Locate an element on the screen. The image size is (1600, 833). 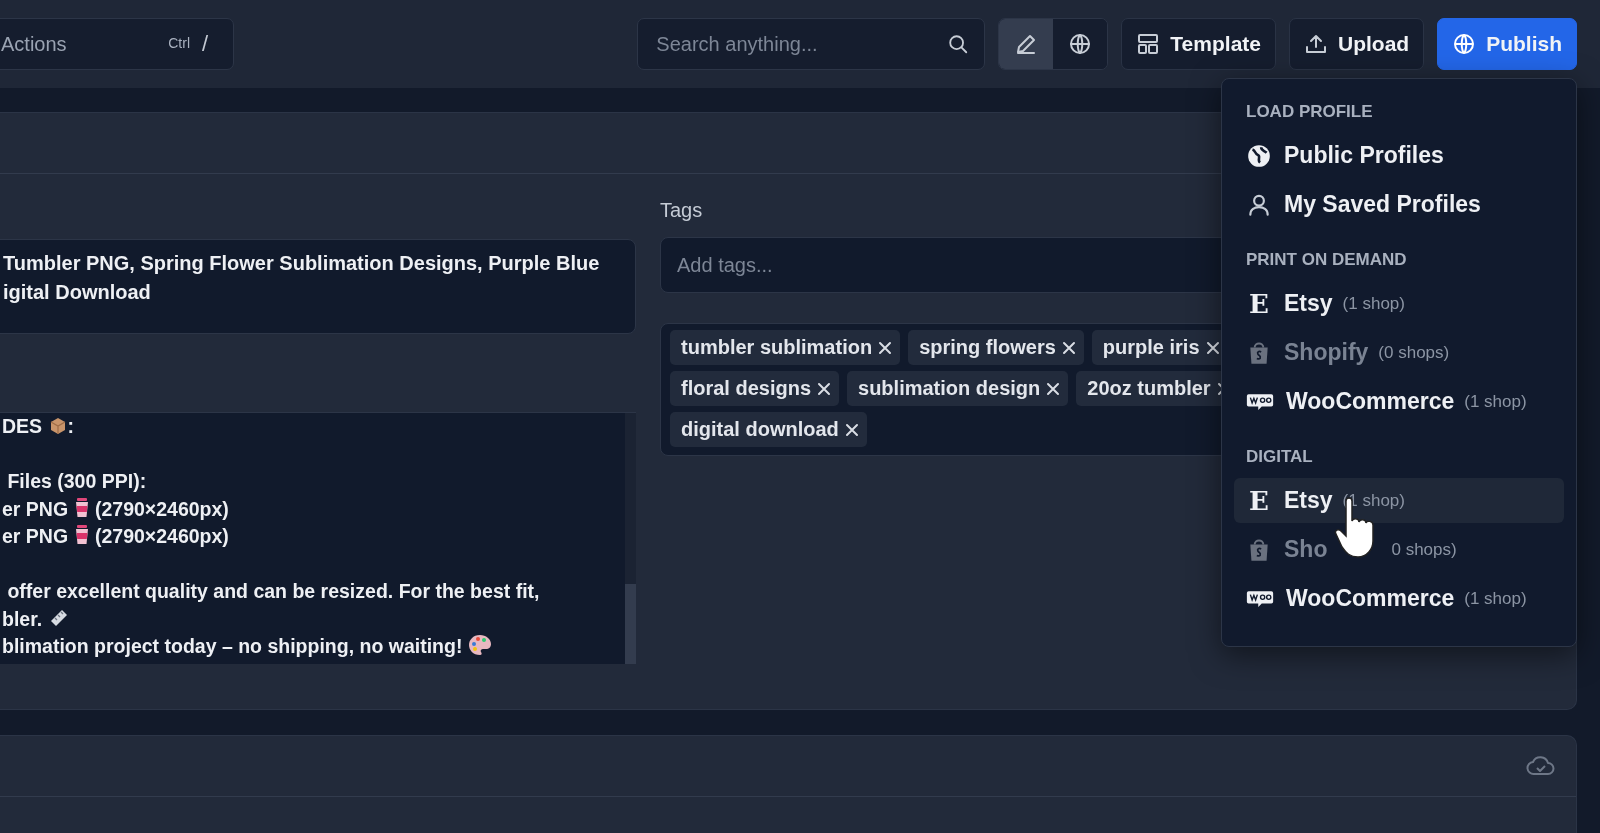
menu-item: My Saved Profiles is located at coordinates (1399, 204).